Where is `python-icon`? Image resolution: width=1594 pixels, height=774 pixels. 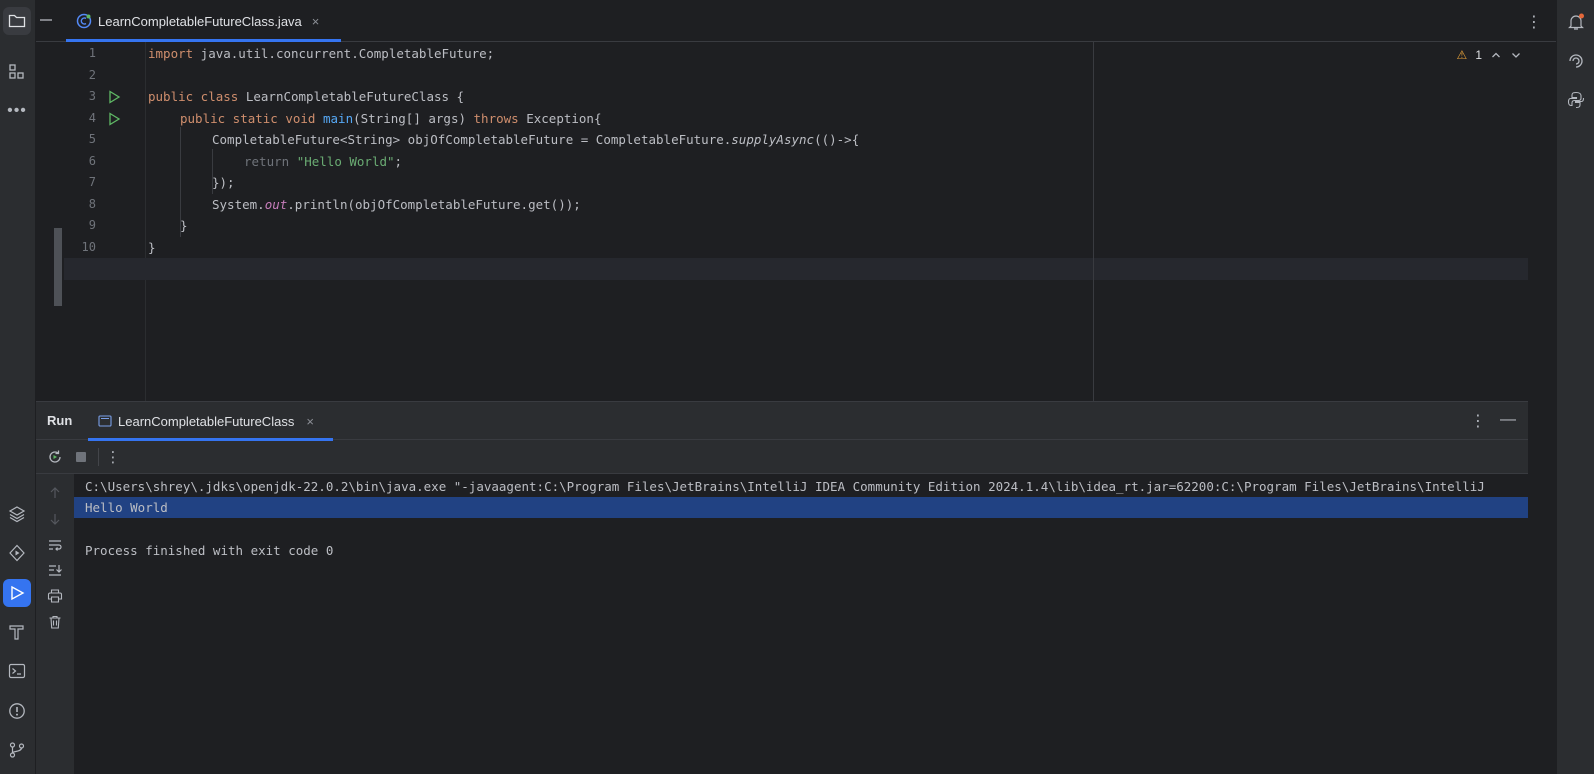
python-icon is located at coordinates (1576, 100).